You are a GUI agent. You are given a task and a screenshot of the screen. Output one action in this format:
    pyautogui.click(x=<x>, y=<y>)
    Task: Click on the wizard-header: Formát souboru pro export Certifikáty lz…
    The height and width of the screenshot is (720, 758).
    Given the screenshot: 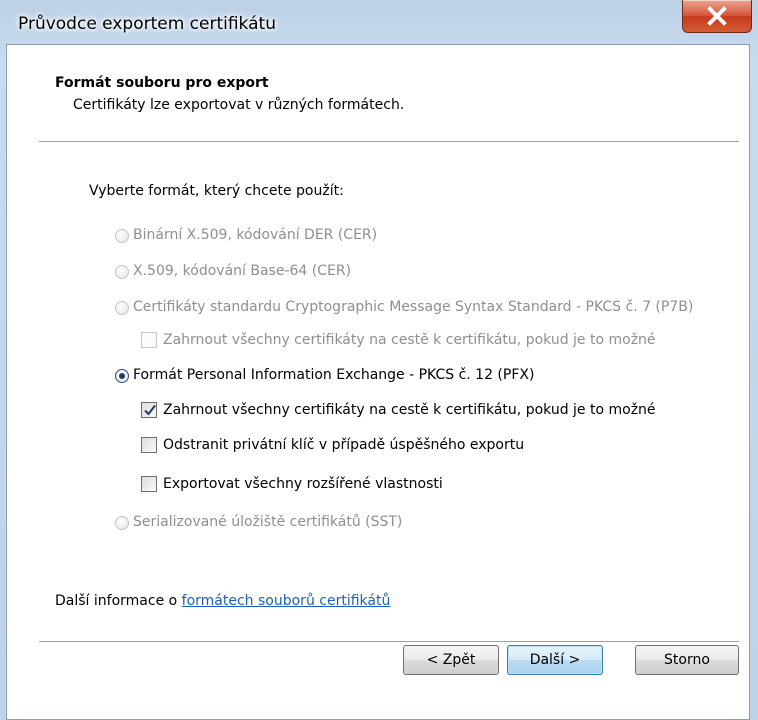 What is the action you would take?
    pyautogui.click(x=378, y=93)
    